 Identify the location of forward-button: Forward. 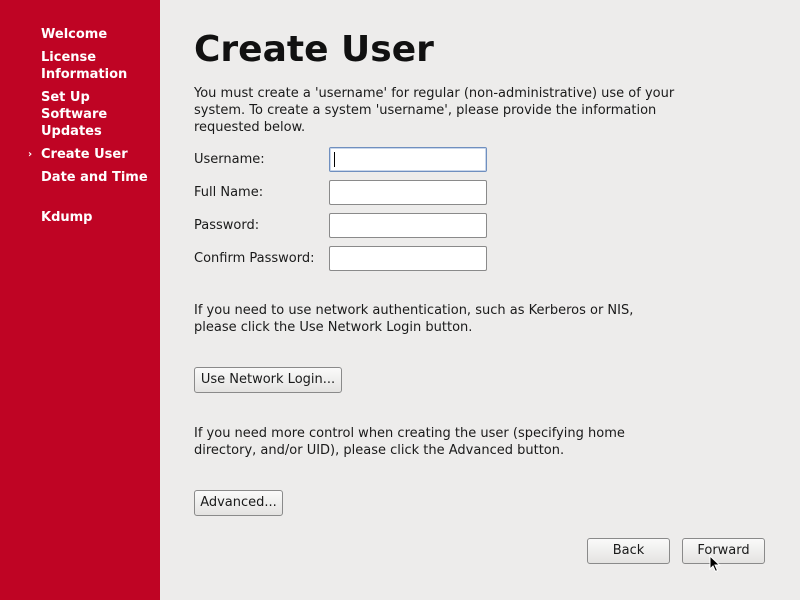
(723, 551).